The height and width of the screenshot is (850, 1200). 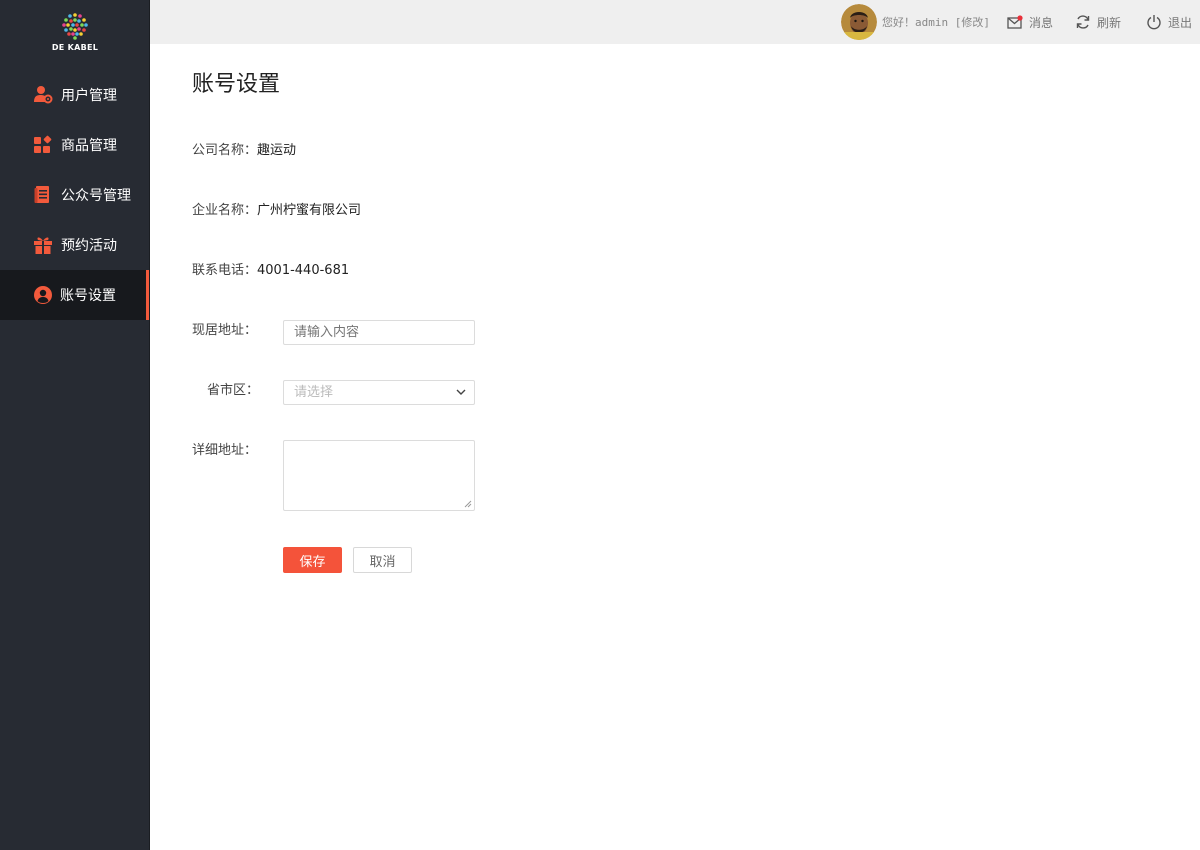 I want to click on region-label: 省市区：, so click(x=232, y=390).